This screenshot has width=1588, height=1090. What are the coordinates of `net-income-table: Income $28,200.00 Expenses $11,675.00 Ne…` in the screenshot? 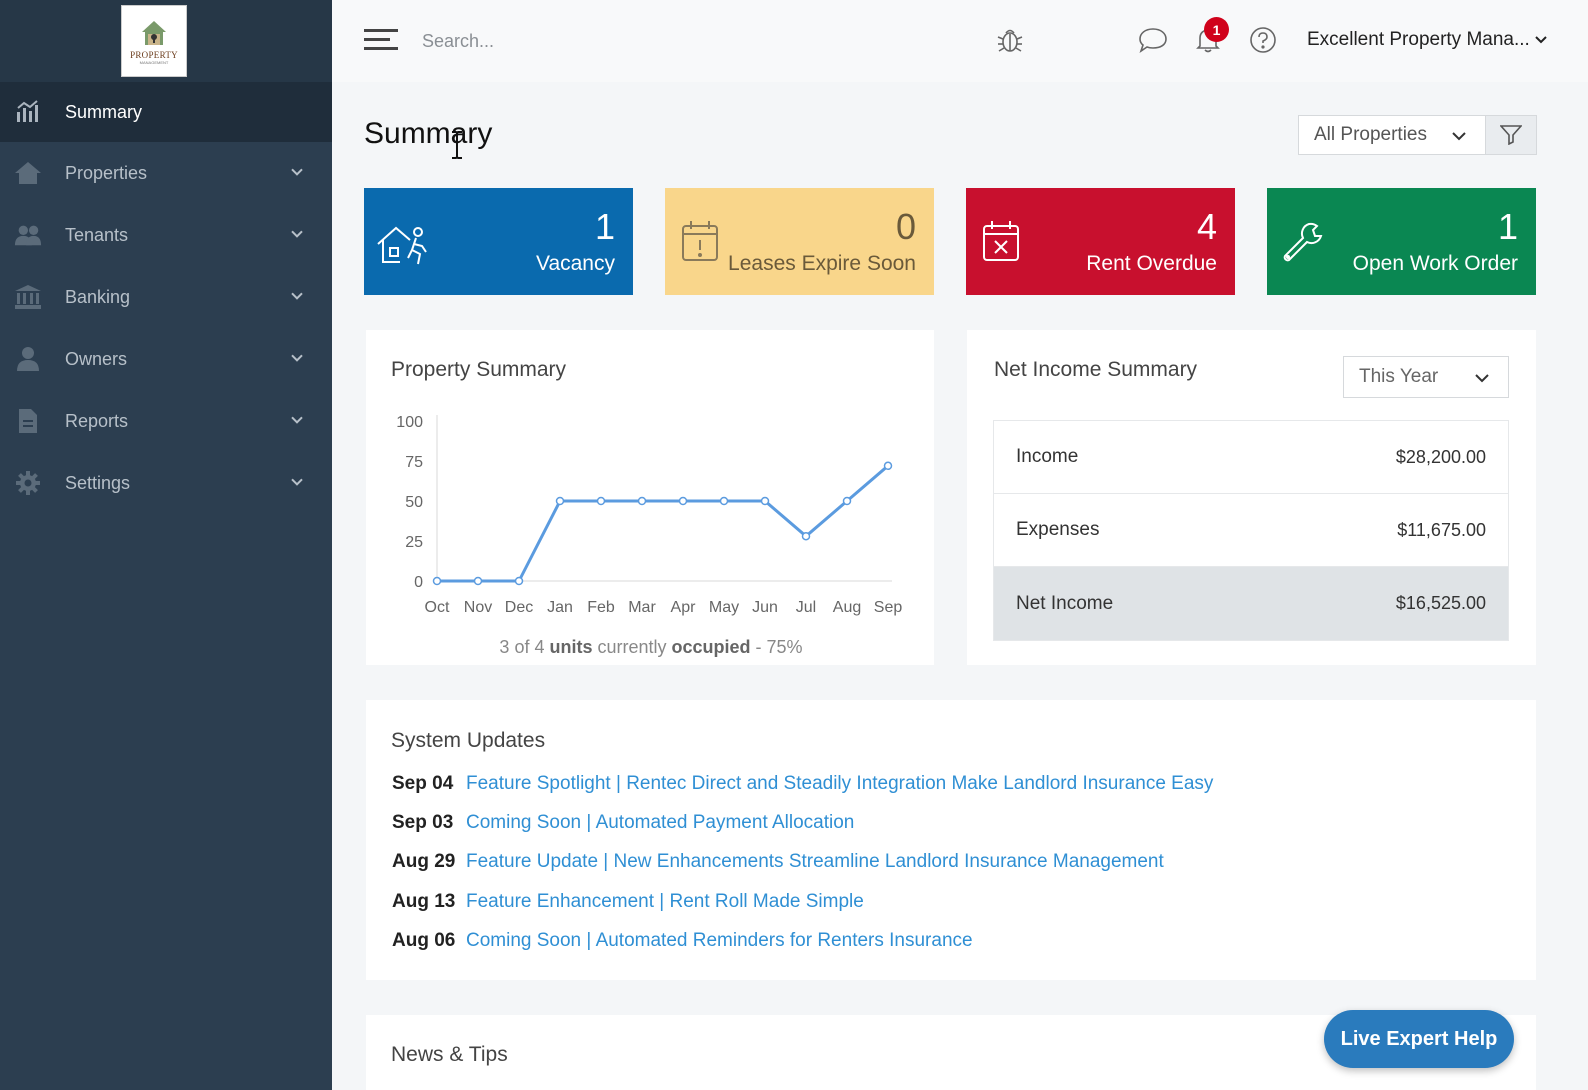 It's located at (1251, 530).